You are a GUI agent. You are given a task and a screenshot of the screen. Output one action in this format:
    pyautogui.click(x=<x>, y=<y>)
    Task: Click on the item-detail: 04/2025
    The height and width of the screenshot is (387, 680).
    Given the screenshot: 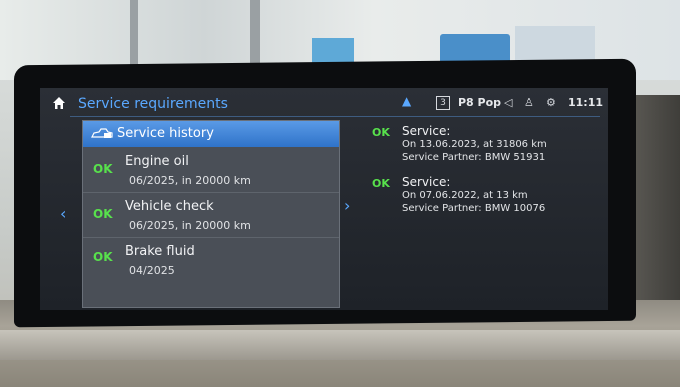 What is the action you would take?
    pyautogui.click(x=152, y=270)
    